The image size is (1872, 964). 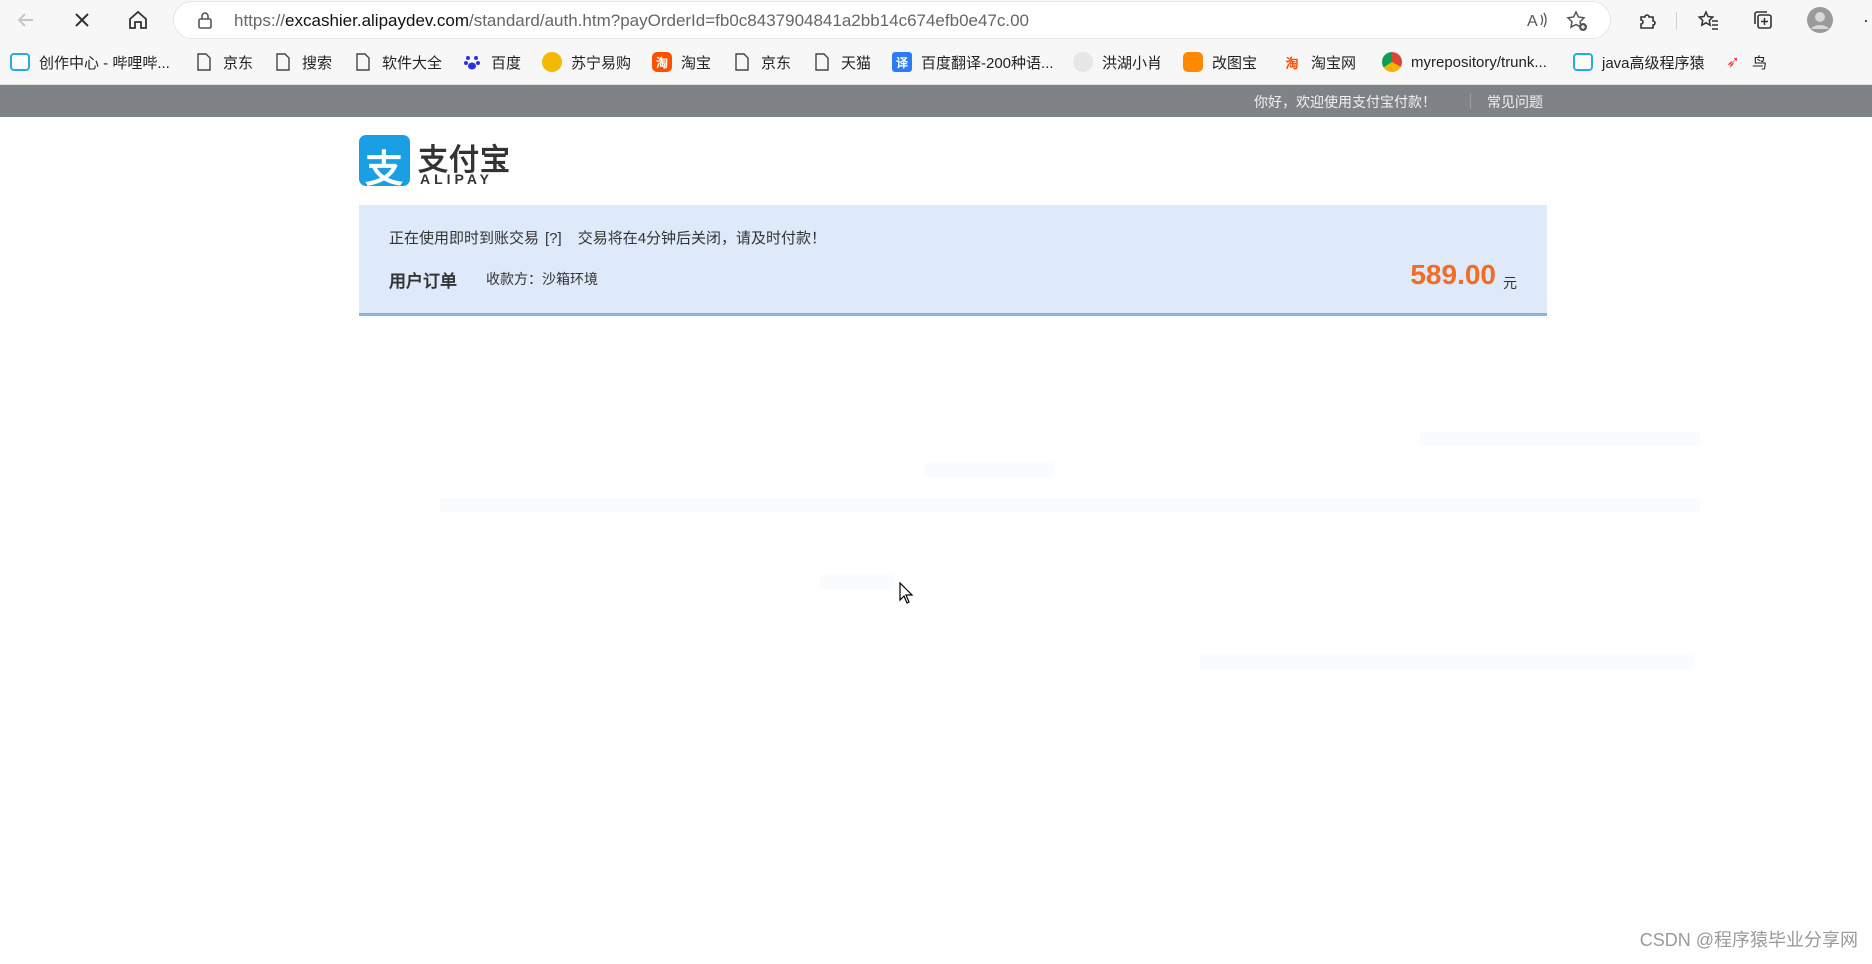 What do you see at coordinates (1392, 62) in the screenshot?
I see `chrome-icon` at bounding box center [1392, 62].